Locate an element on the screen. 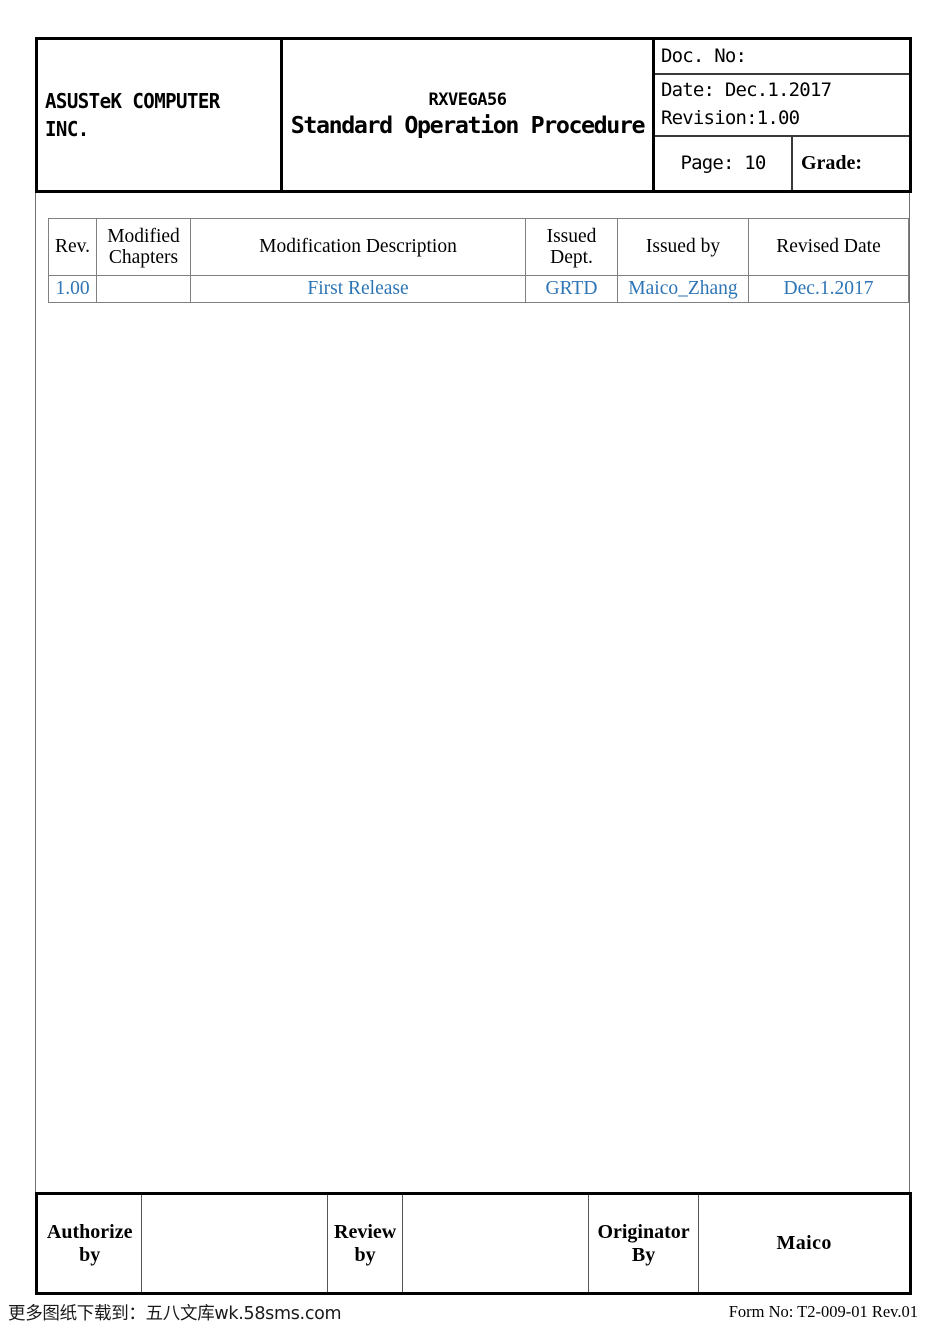 The width and height of the screenshot is (950, 1344). grade-label: Grade: is located at coordinates (832, 163).